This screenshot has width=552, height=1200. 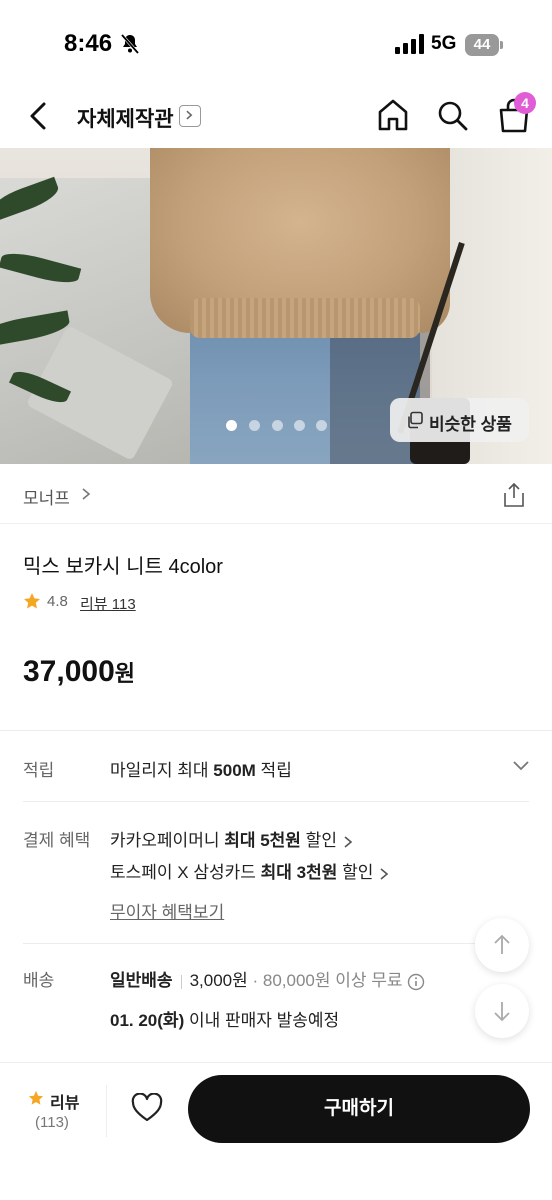 What do you see at coordinates (52, 1122) in the screenshot?
I see `review-count: (113)` at bounding box center [52, 1122].